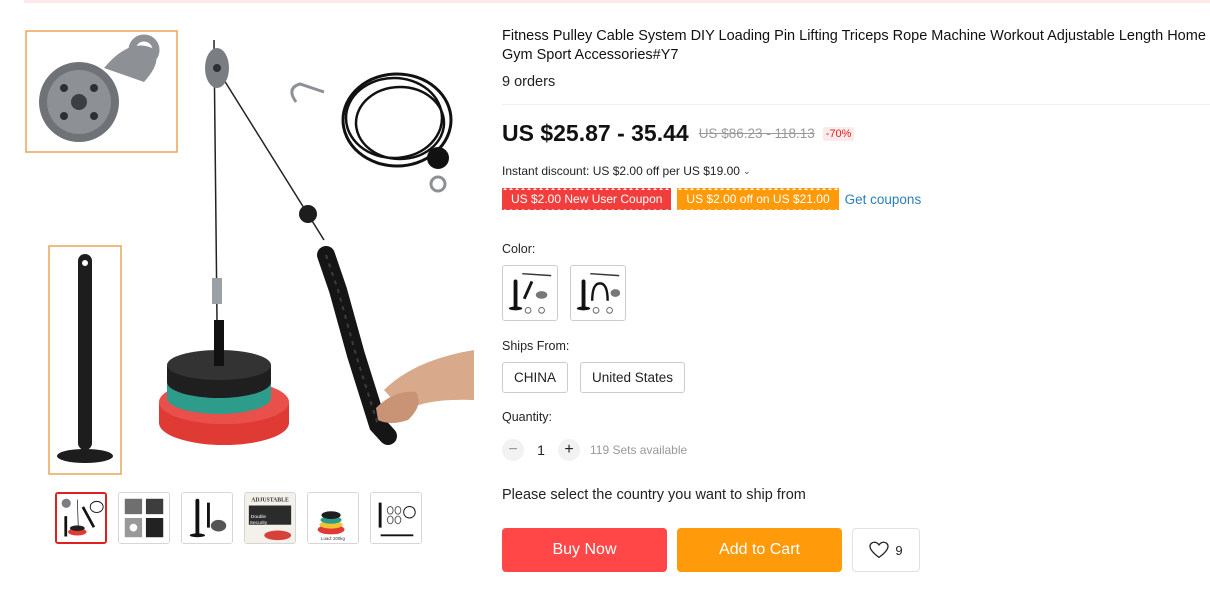  Describe the element at coordinates (883, 199) in the screenshot. I see `get-coupons-link: Get coupons` at that location.